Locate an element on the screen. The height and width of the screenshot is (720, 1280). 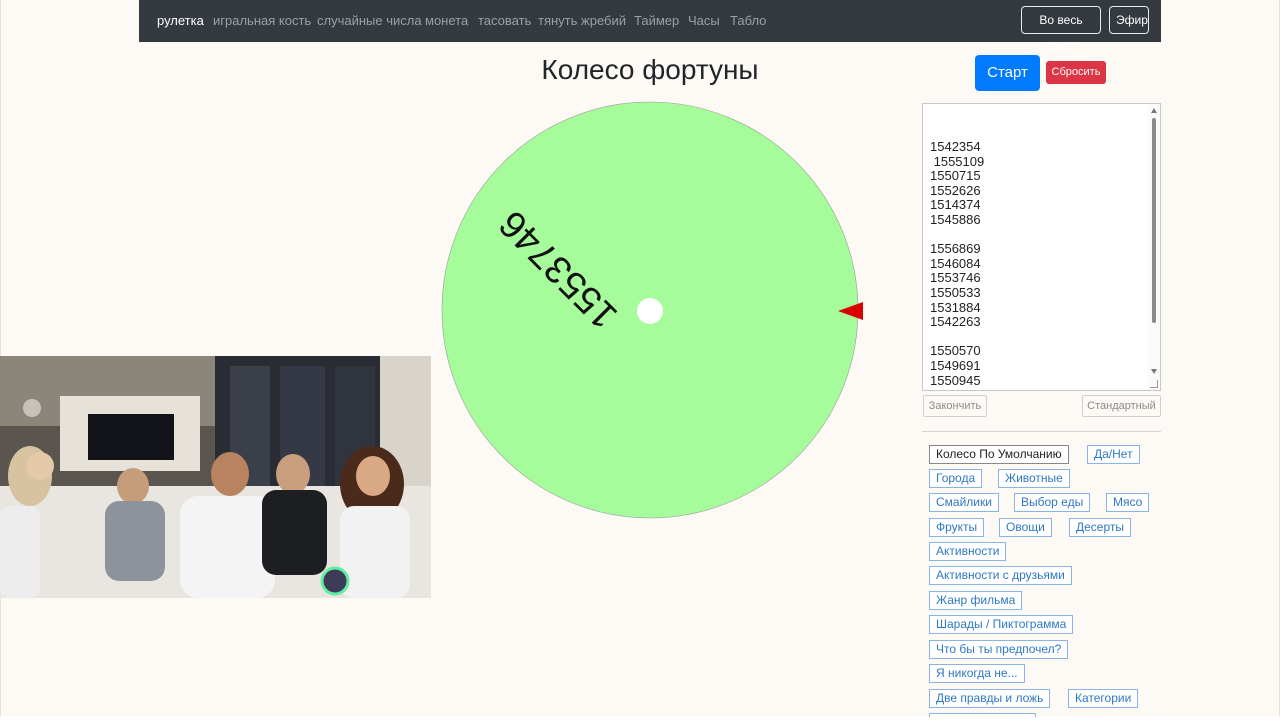
nav-timer: Таймер is located at coordinates (656, 20).